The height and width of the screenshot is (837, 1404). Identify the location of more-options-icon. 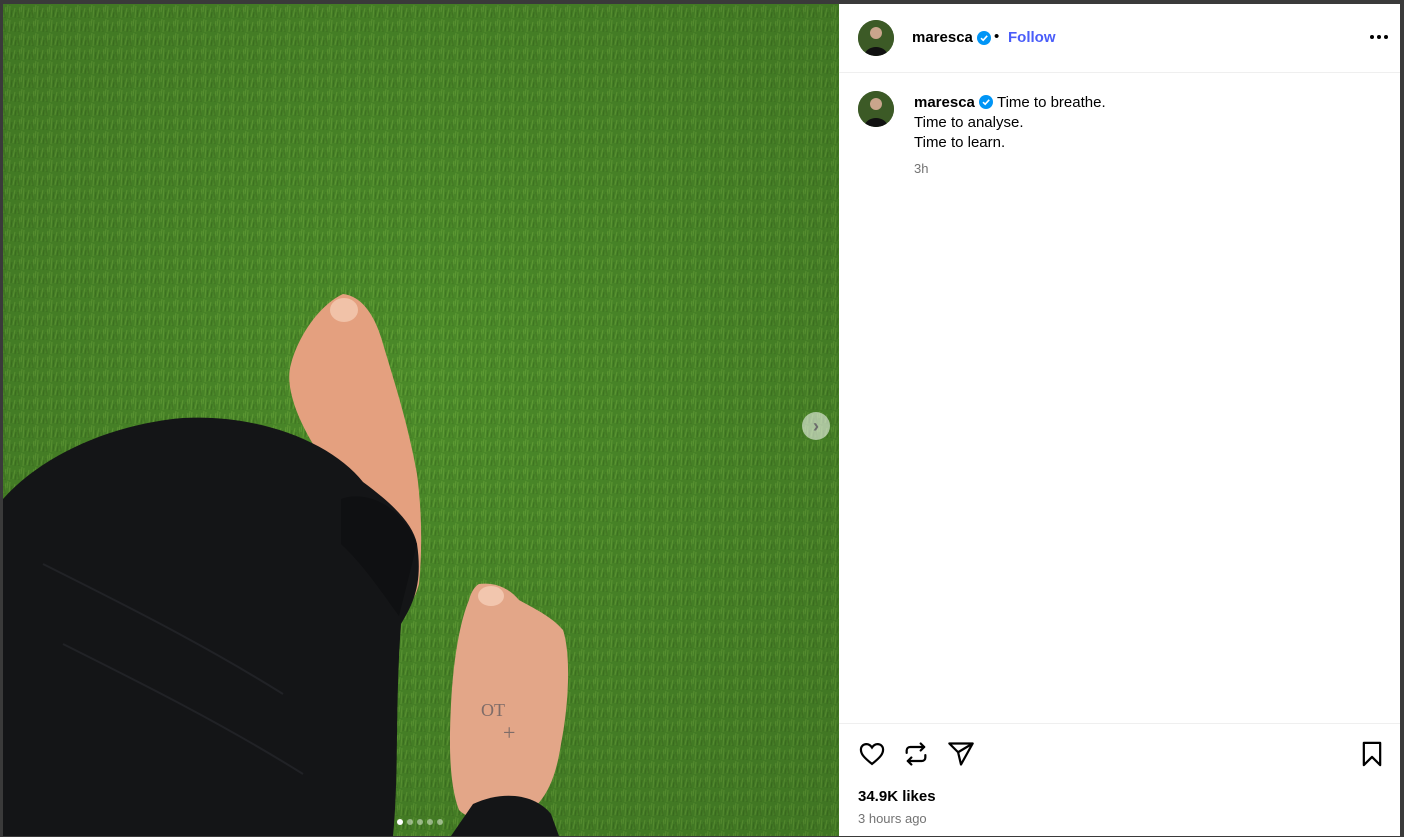
(1379, 37).